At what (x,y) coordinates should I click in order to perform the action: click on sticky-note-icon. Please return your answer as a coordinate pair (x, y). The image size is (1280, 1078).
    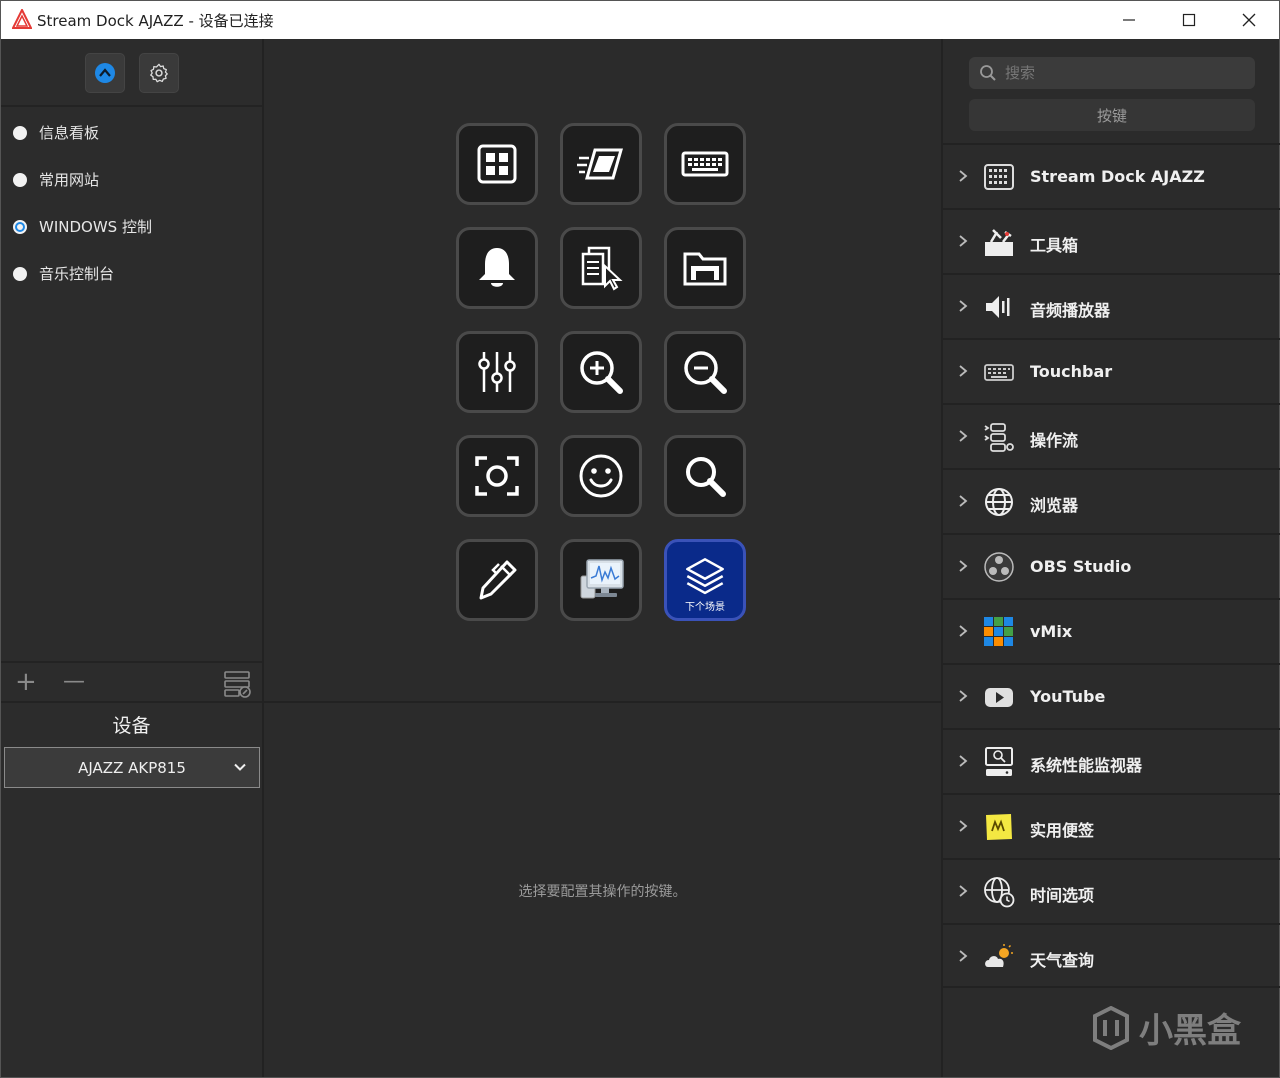
    Looking at the image, I should click on (999, 827).